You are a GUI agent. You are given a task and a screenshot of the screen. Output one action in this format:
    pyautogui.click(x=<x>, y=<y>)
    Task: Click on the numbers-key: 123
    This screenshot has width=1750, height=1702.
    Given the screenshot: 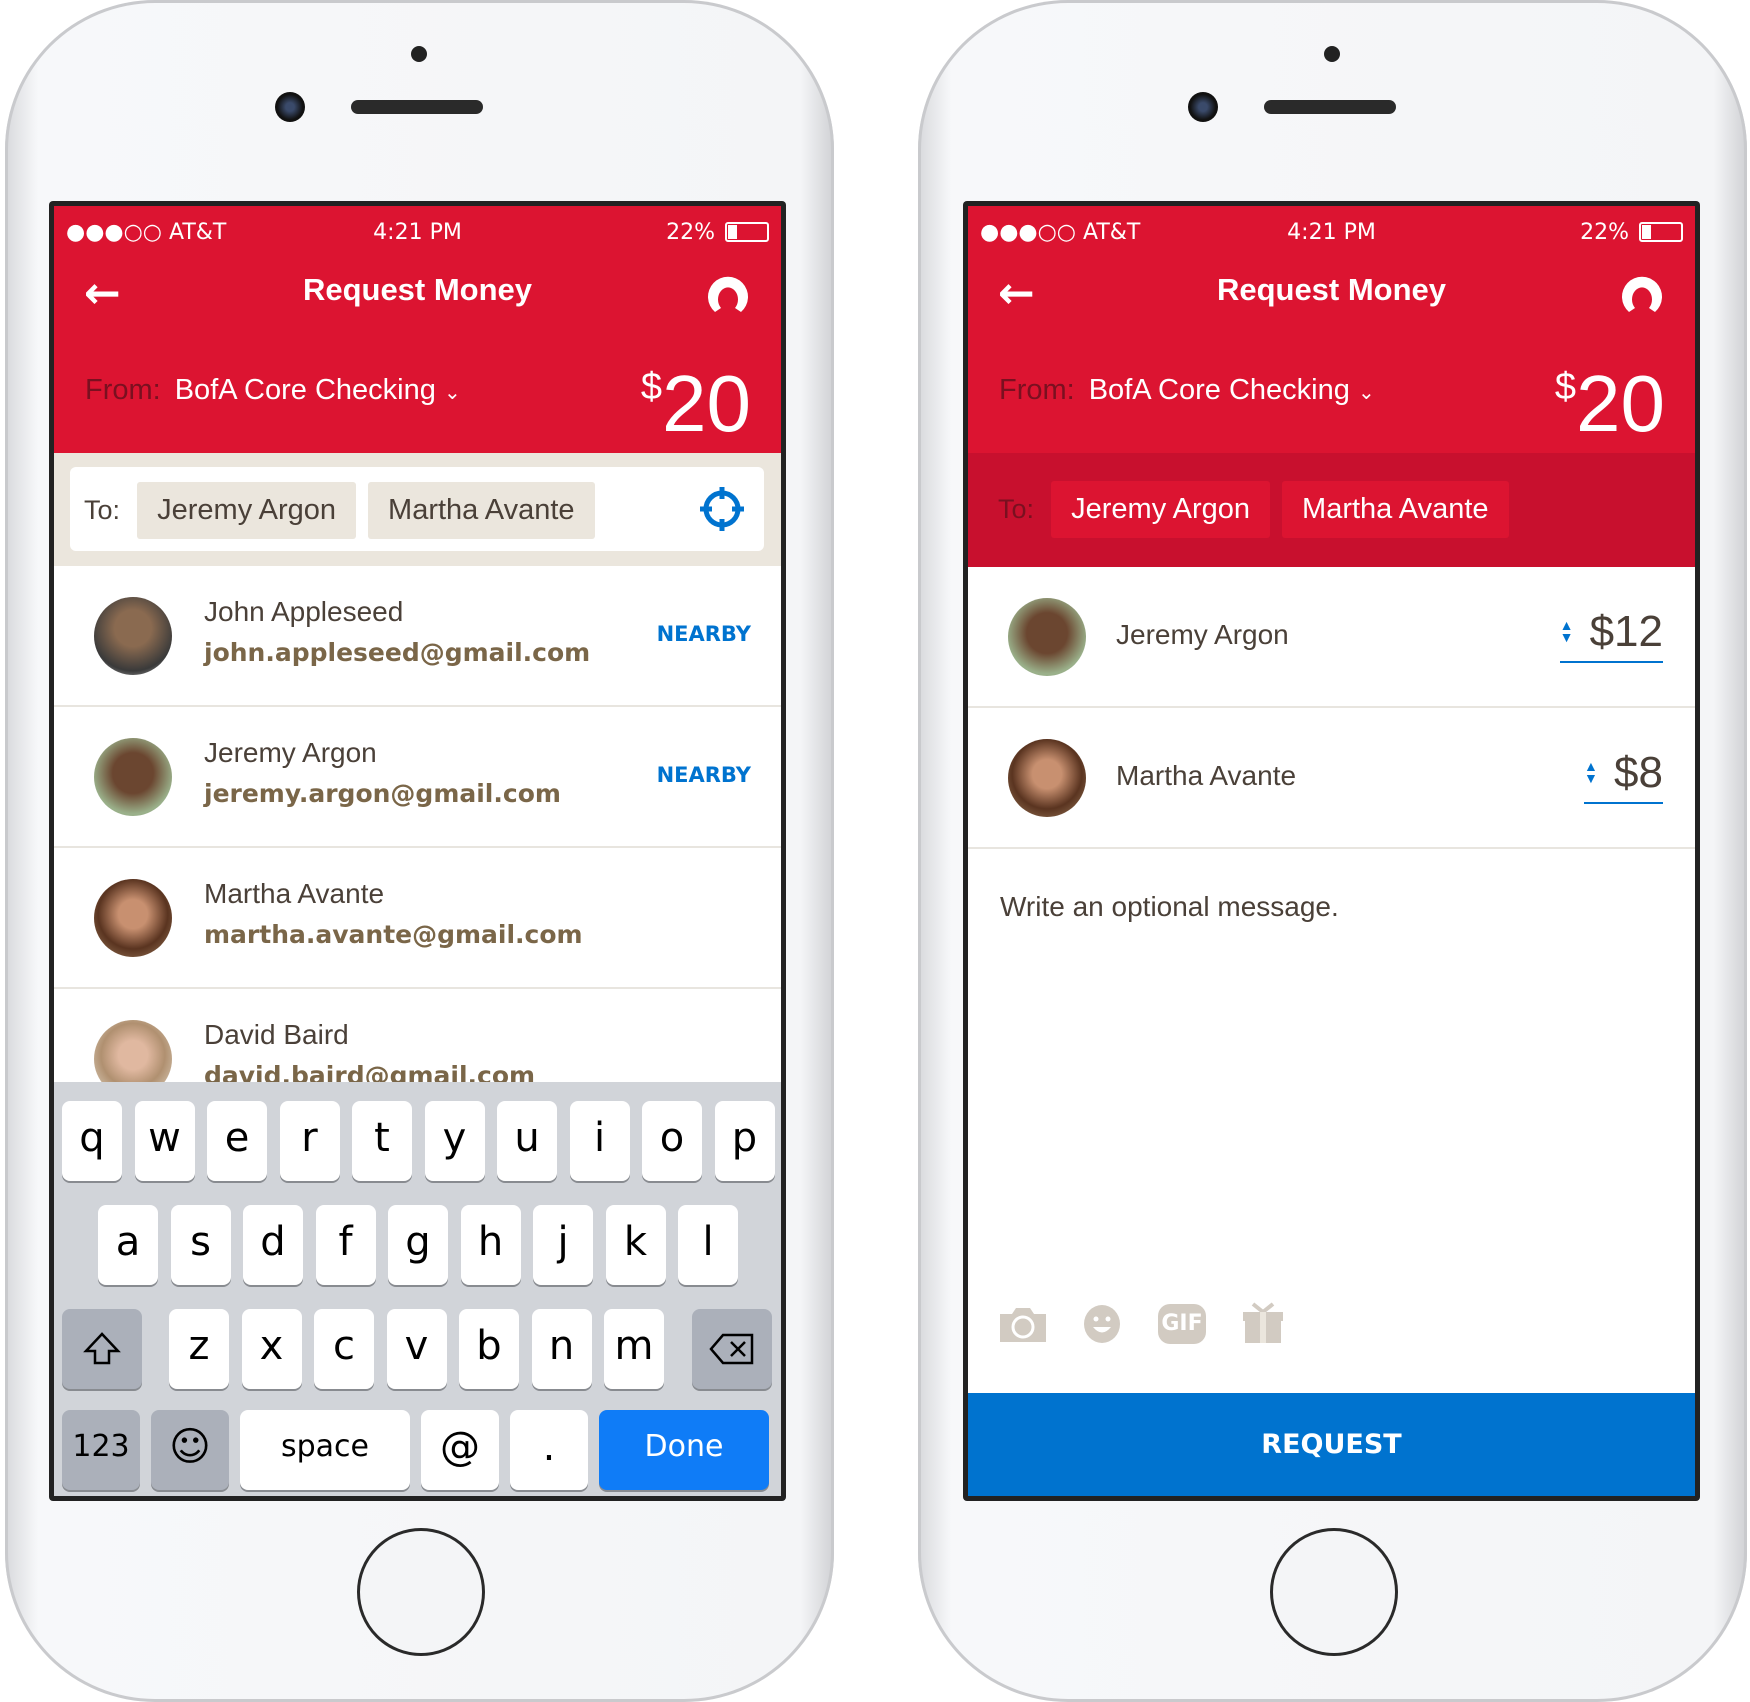 What is the action you would take?
    pyautogui.click(x=101, y=1450)
    